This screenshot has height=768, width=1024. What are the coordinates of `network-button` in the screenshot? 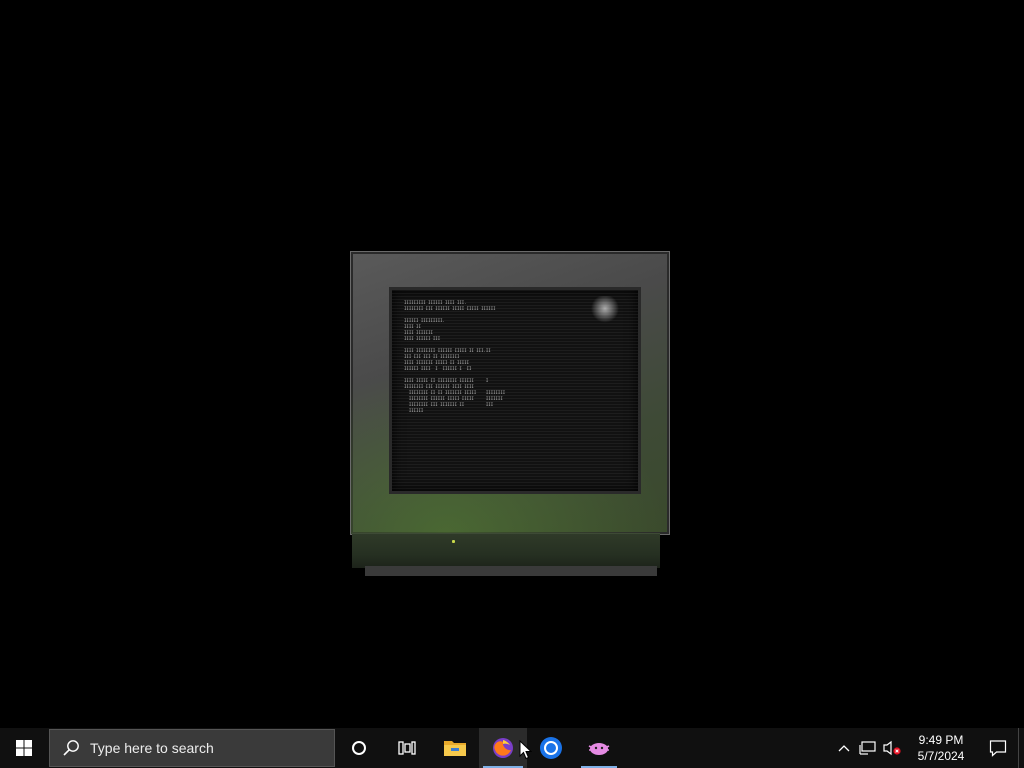 It's located at (868, 748).